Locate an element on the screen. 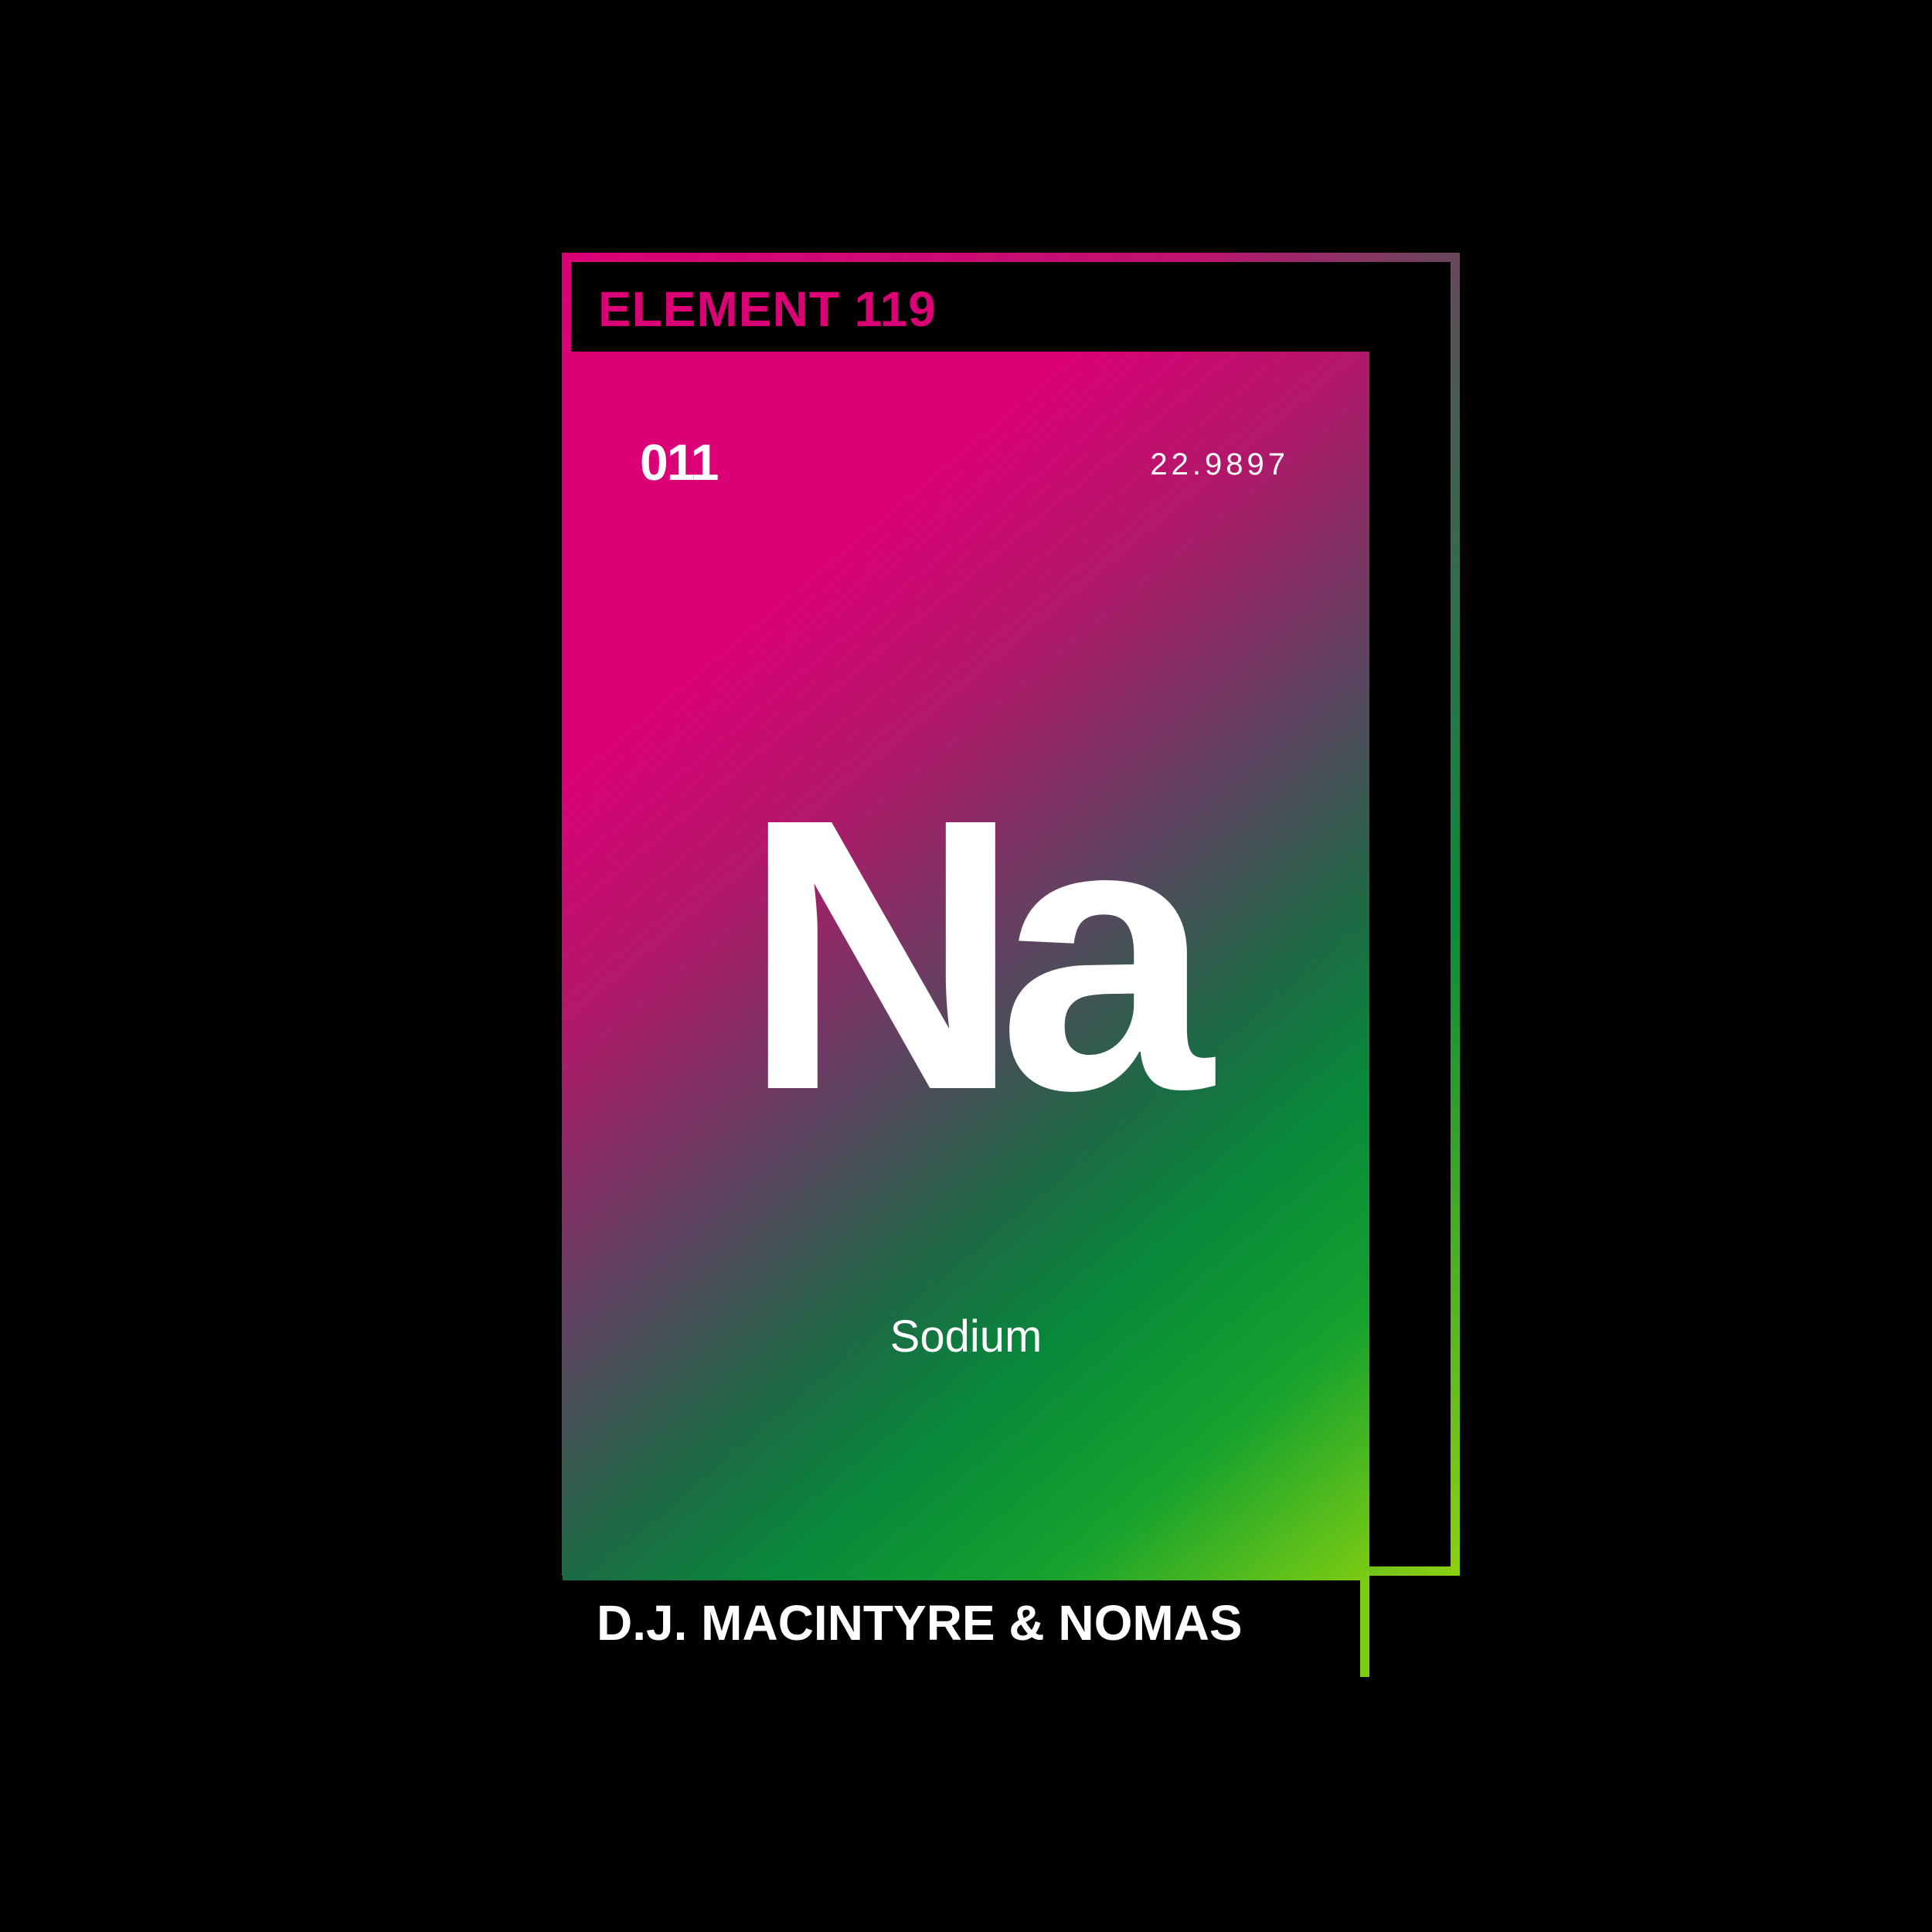  artist-name: D.J. MACINTYRE & NOMAS is located at coordinates (920, 1623).